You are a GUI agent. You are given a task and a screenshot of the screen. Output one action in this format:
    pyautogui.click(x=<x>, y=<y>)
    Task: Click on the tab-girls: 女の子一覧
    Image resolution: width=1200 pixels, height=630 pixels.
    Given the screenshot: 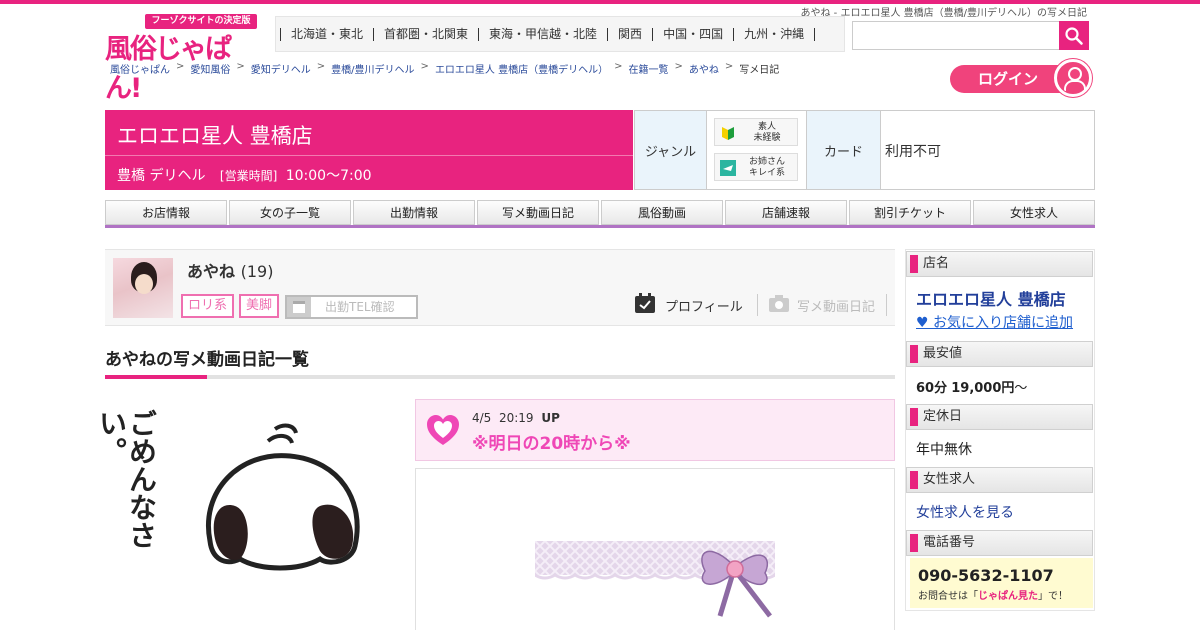 What is the action you would take?
    pyautogui.click(x=290, y=212)
    